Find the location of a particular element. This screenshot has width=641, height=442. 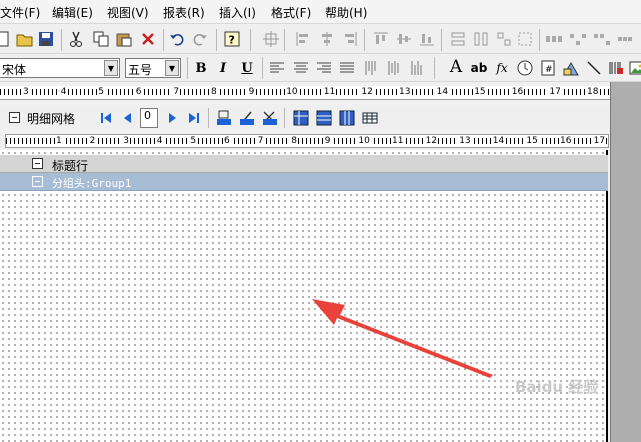

align-bottom-icon is located at coordinates (427, 39).